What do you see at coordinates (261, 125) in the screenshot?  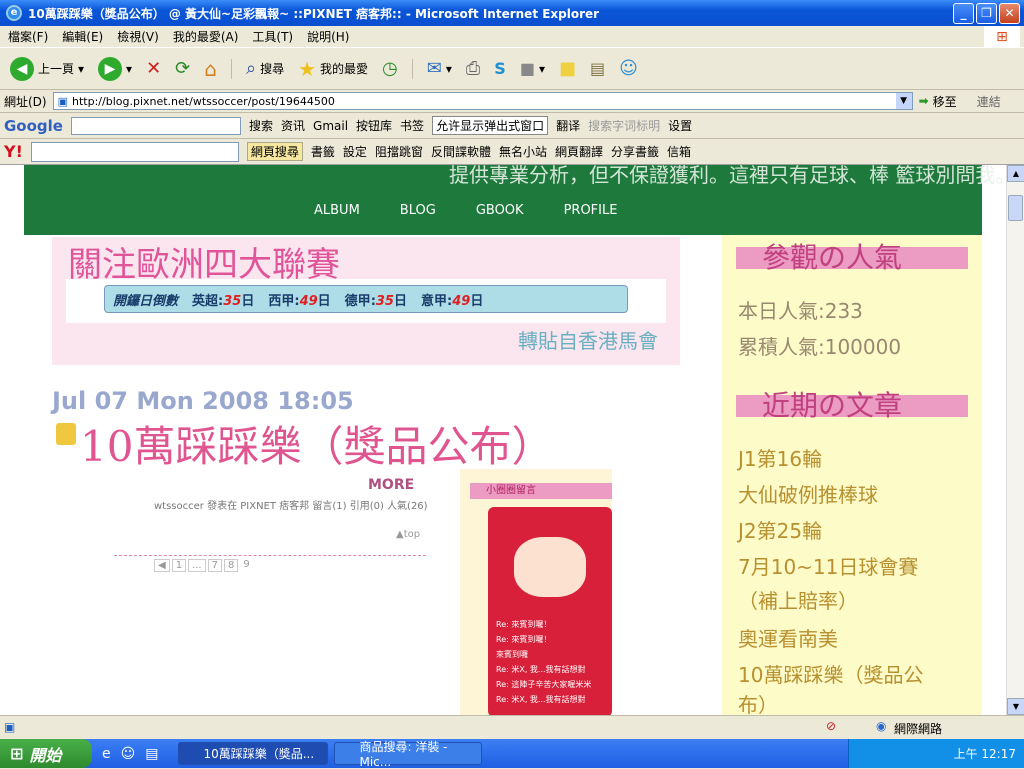 I see `google-search-button: 搜索` at bounding box center [261, 125].